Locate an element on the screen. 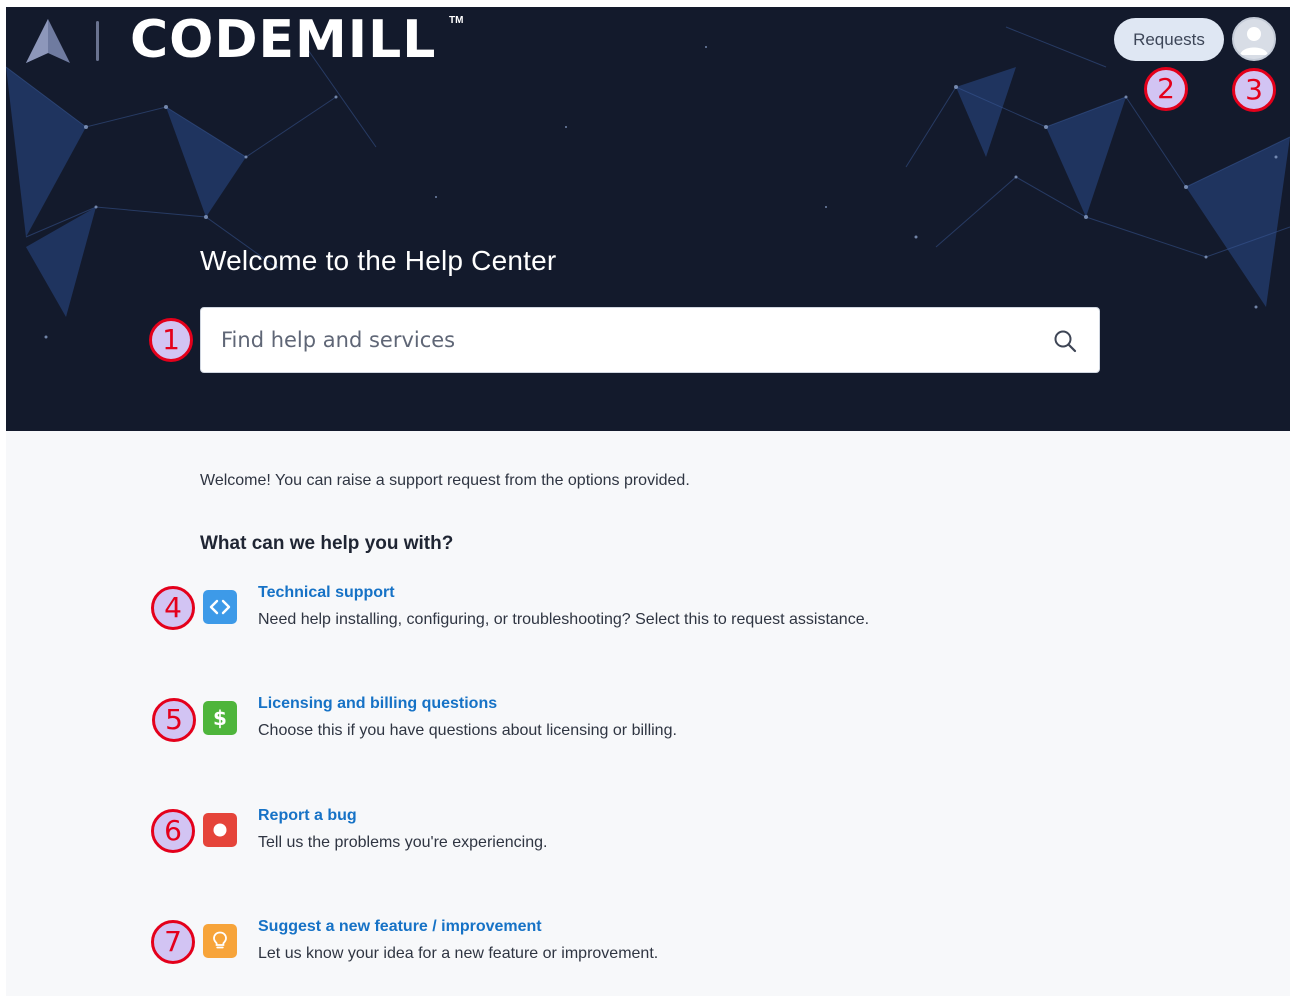 Image resolution: width=1290 pixels, height=996 pixels. annotation-marker-6: 6 is located at coordinates (173, 831).